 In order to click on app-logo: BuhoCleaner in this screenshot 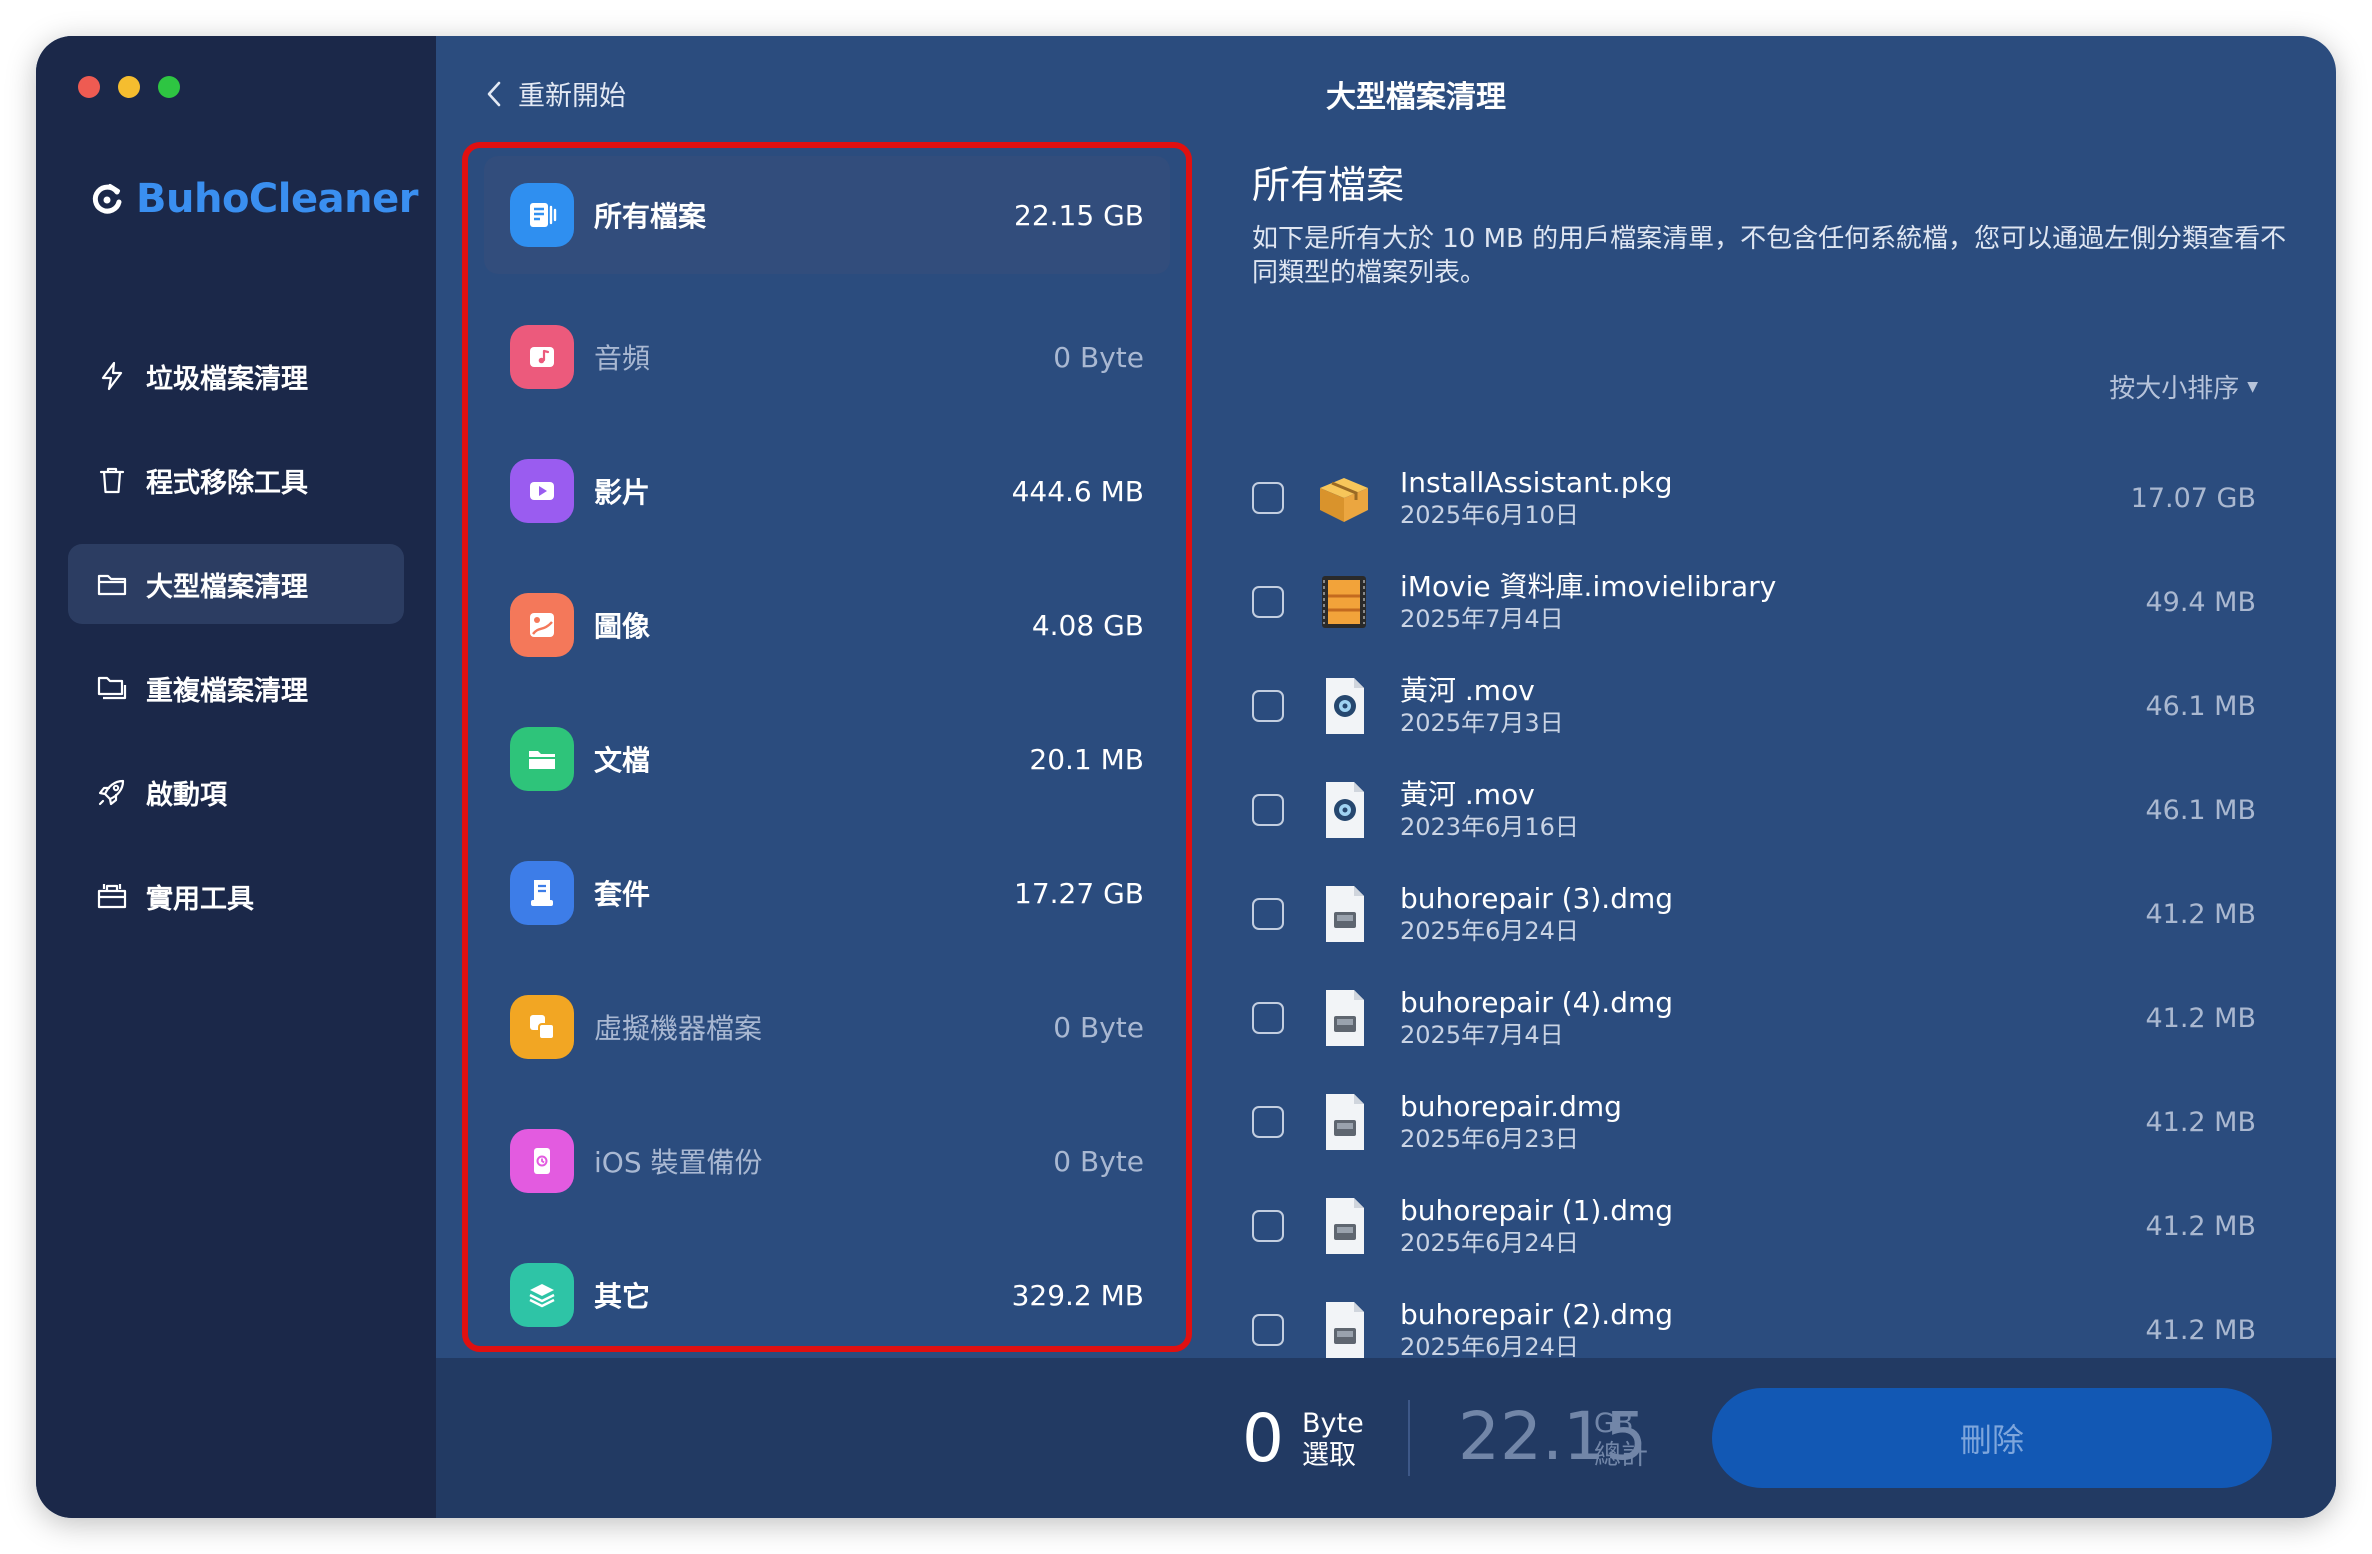, I will do `click(254, 199)`.